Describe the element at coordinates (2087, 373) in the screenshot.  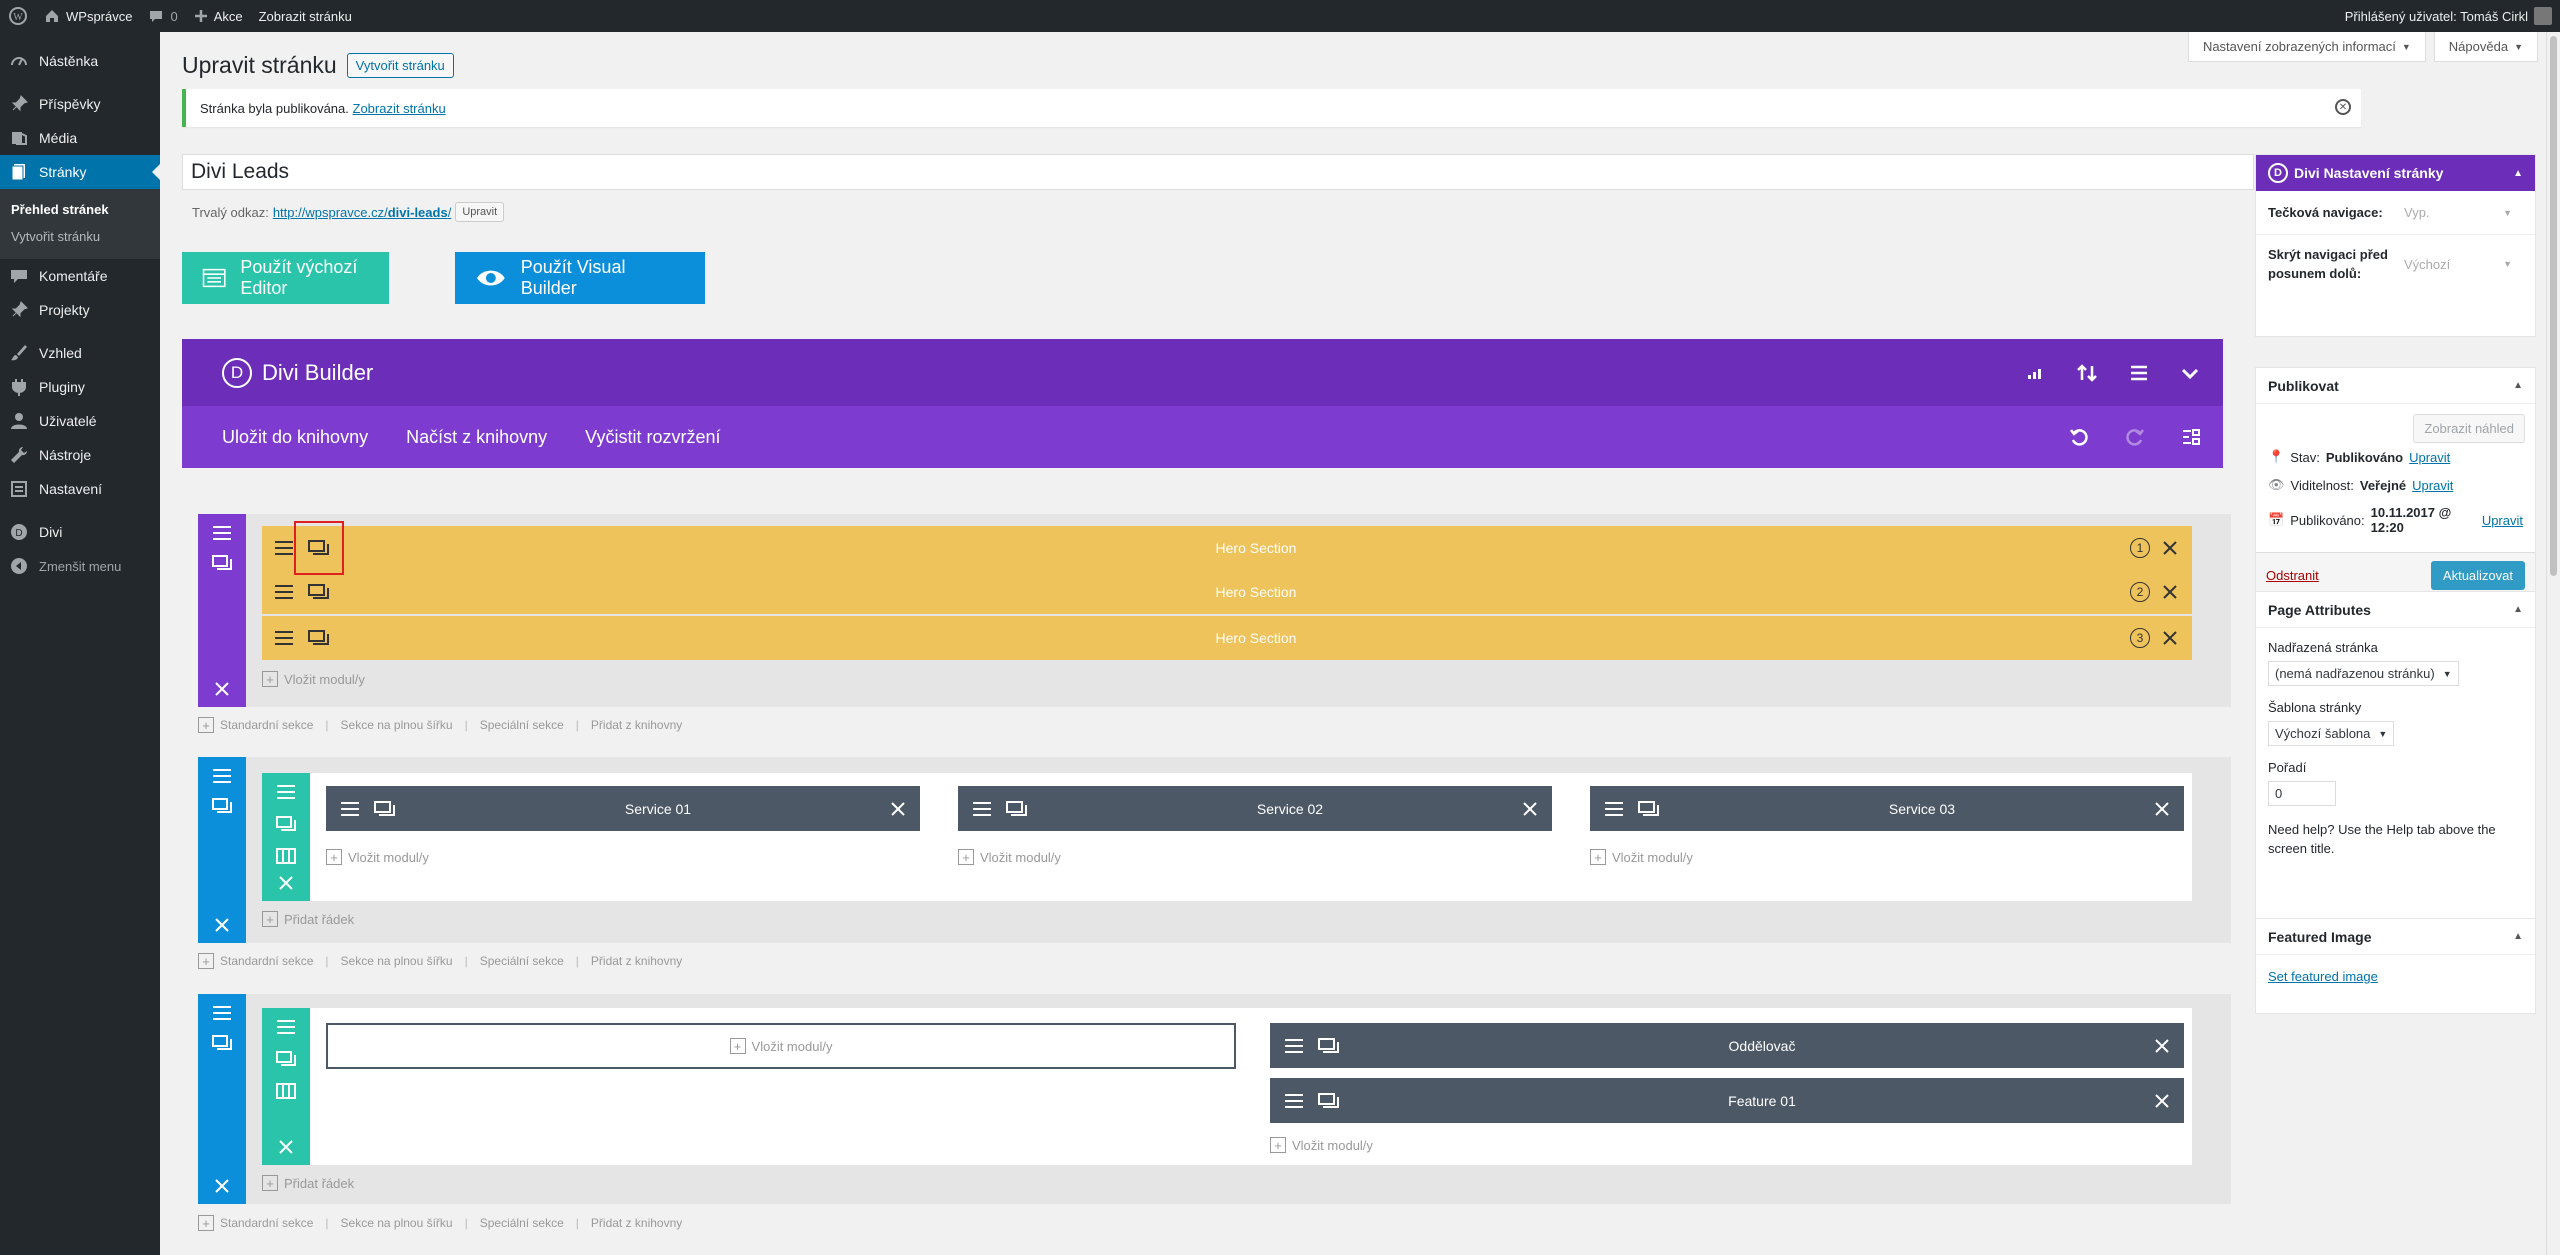
I see `sort-arrows-icon` at that location.